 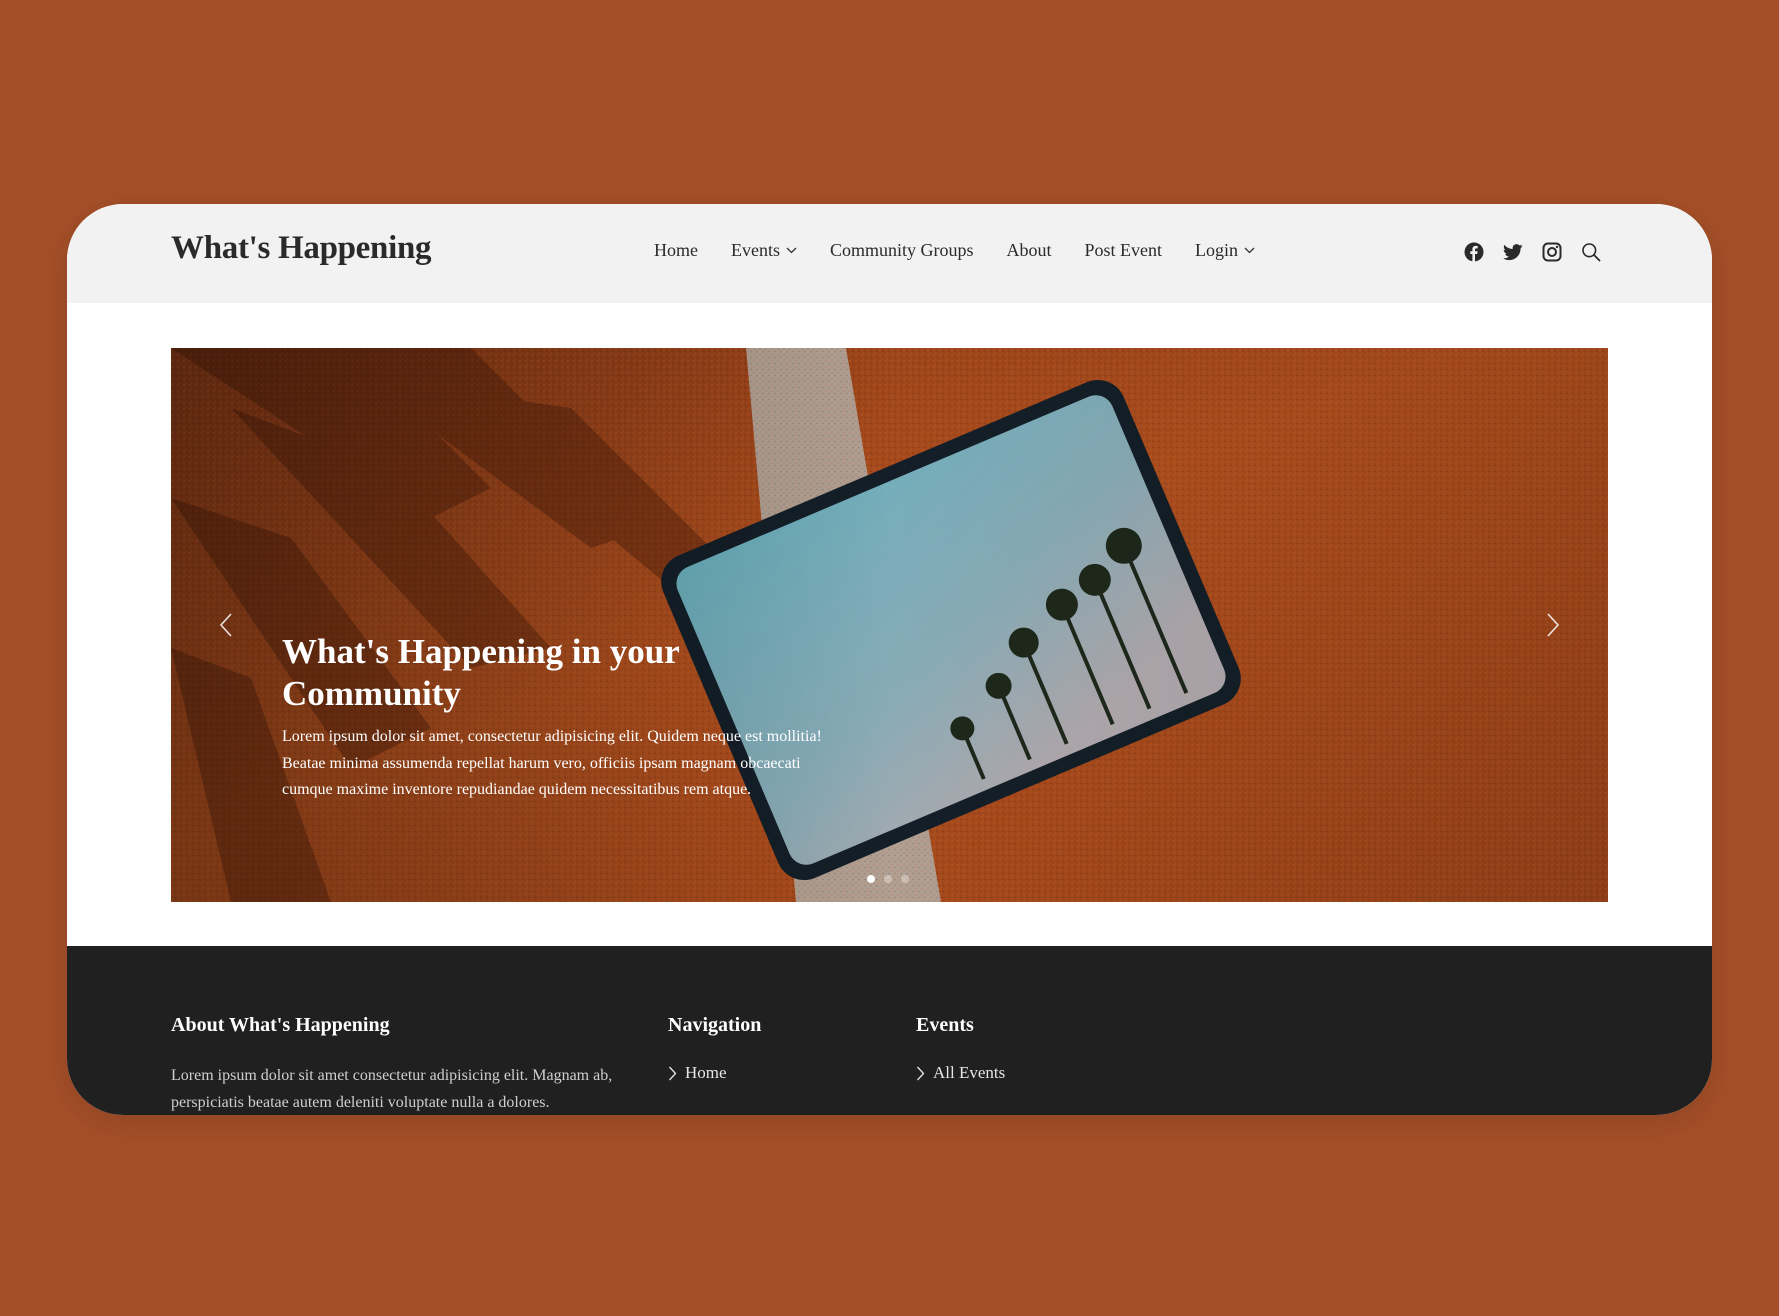 What do you see at coordinates (969, 1072) in the screenshot?
I see `footer-link-label: All Events` at bounding box center [969, 1072].